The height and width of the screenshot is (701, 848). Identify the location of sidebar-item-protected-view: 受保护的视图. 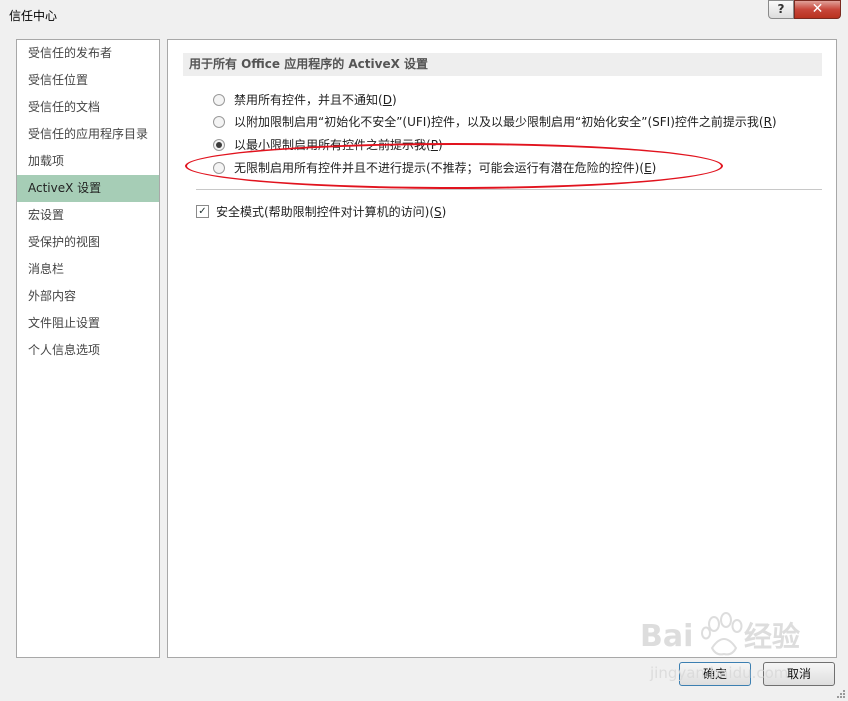
(88, 242).